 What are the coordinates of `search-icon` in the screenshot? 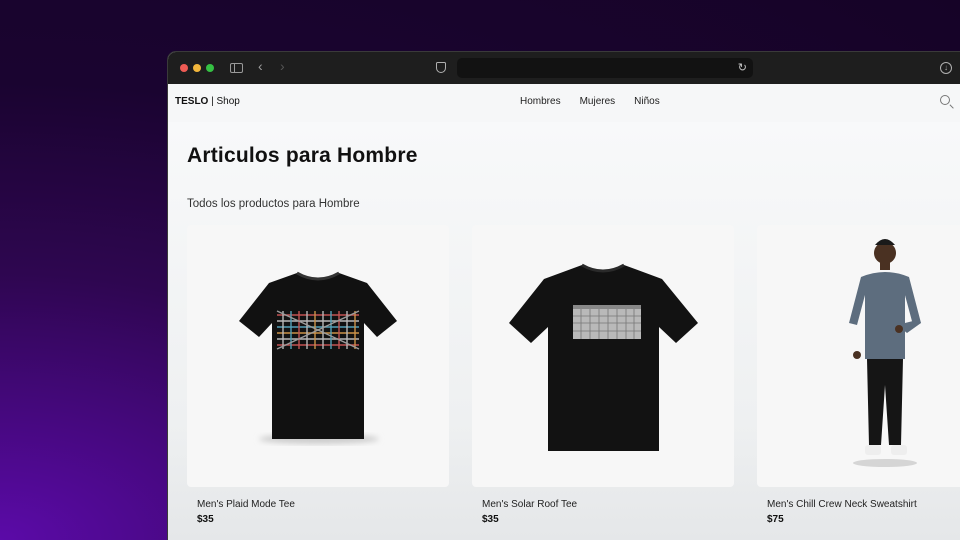 It's located at (945, 100).